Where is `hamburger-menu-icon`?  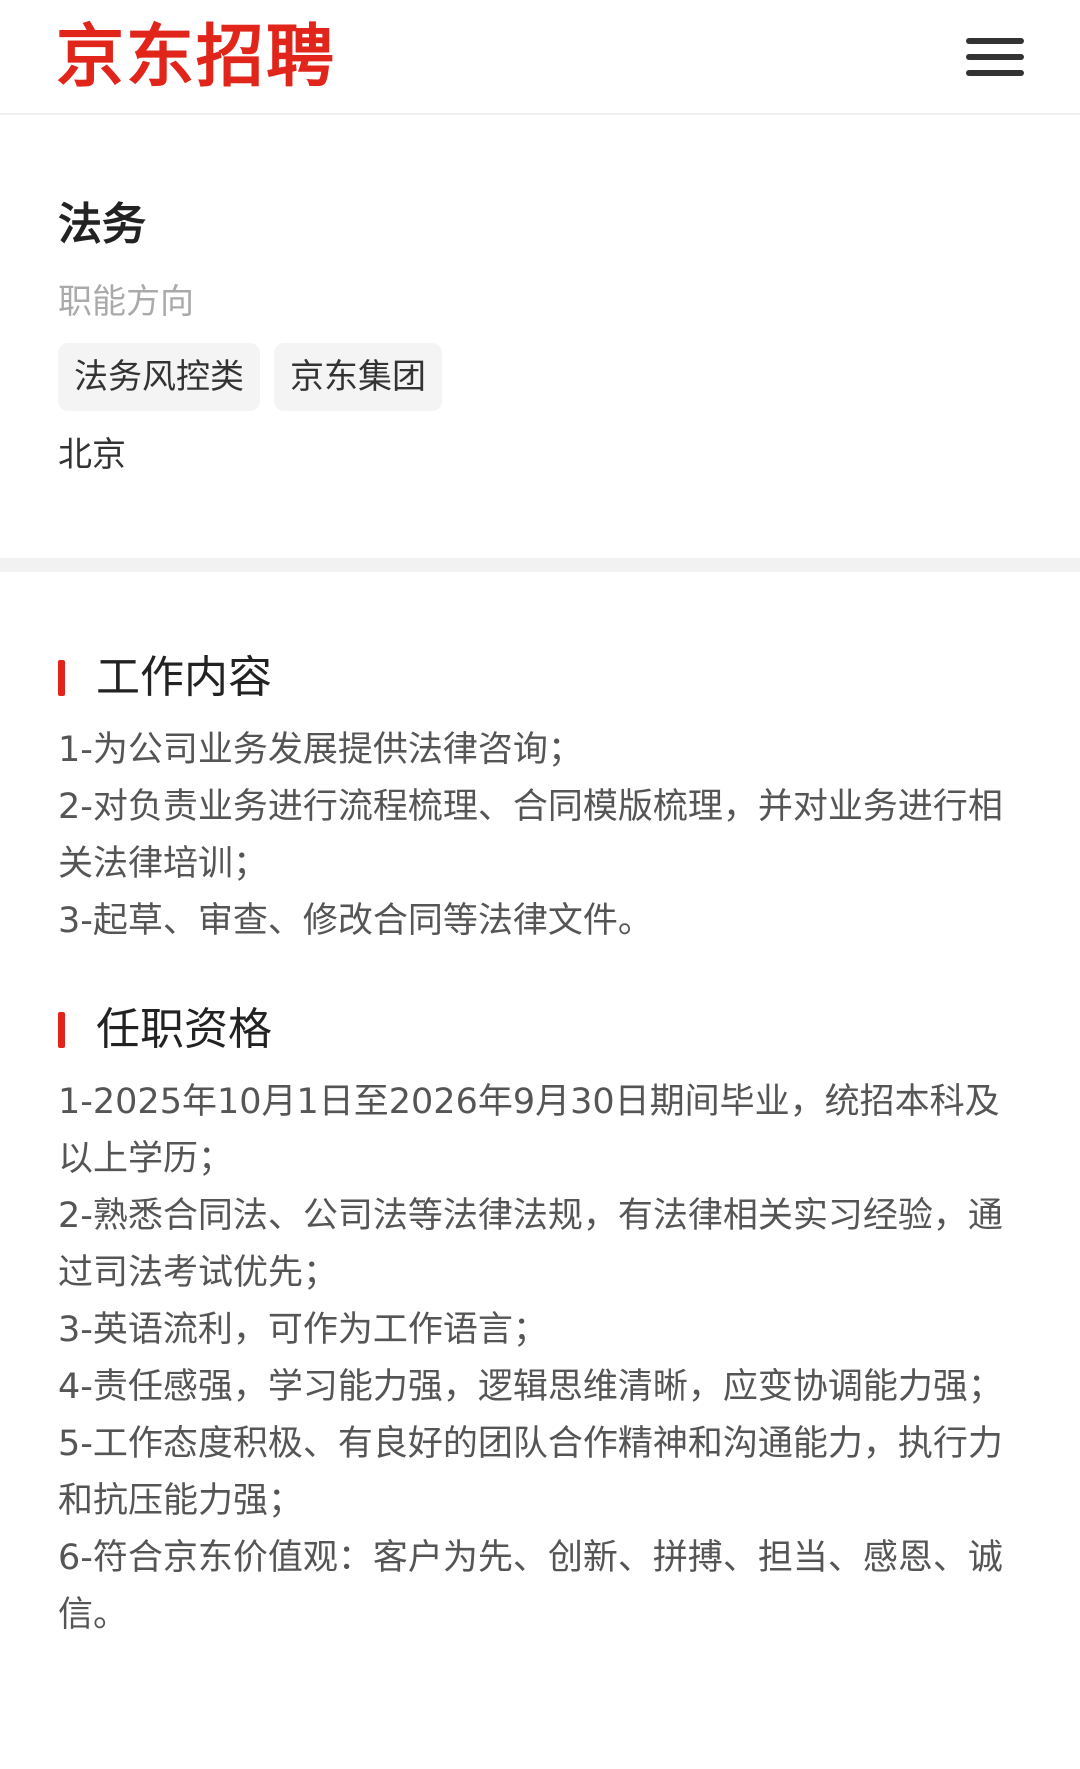 hamburger-menu-icon is located at coordinates (995, 57).